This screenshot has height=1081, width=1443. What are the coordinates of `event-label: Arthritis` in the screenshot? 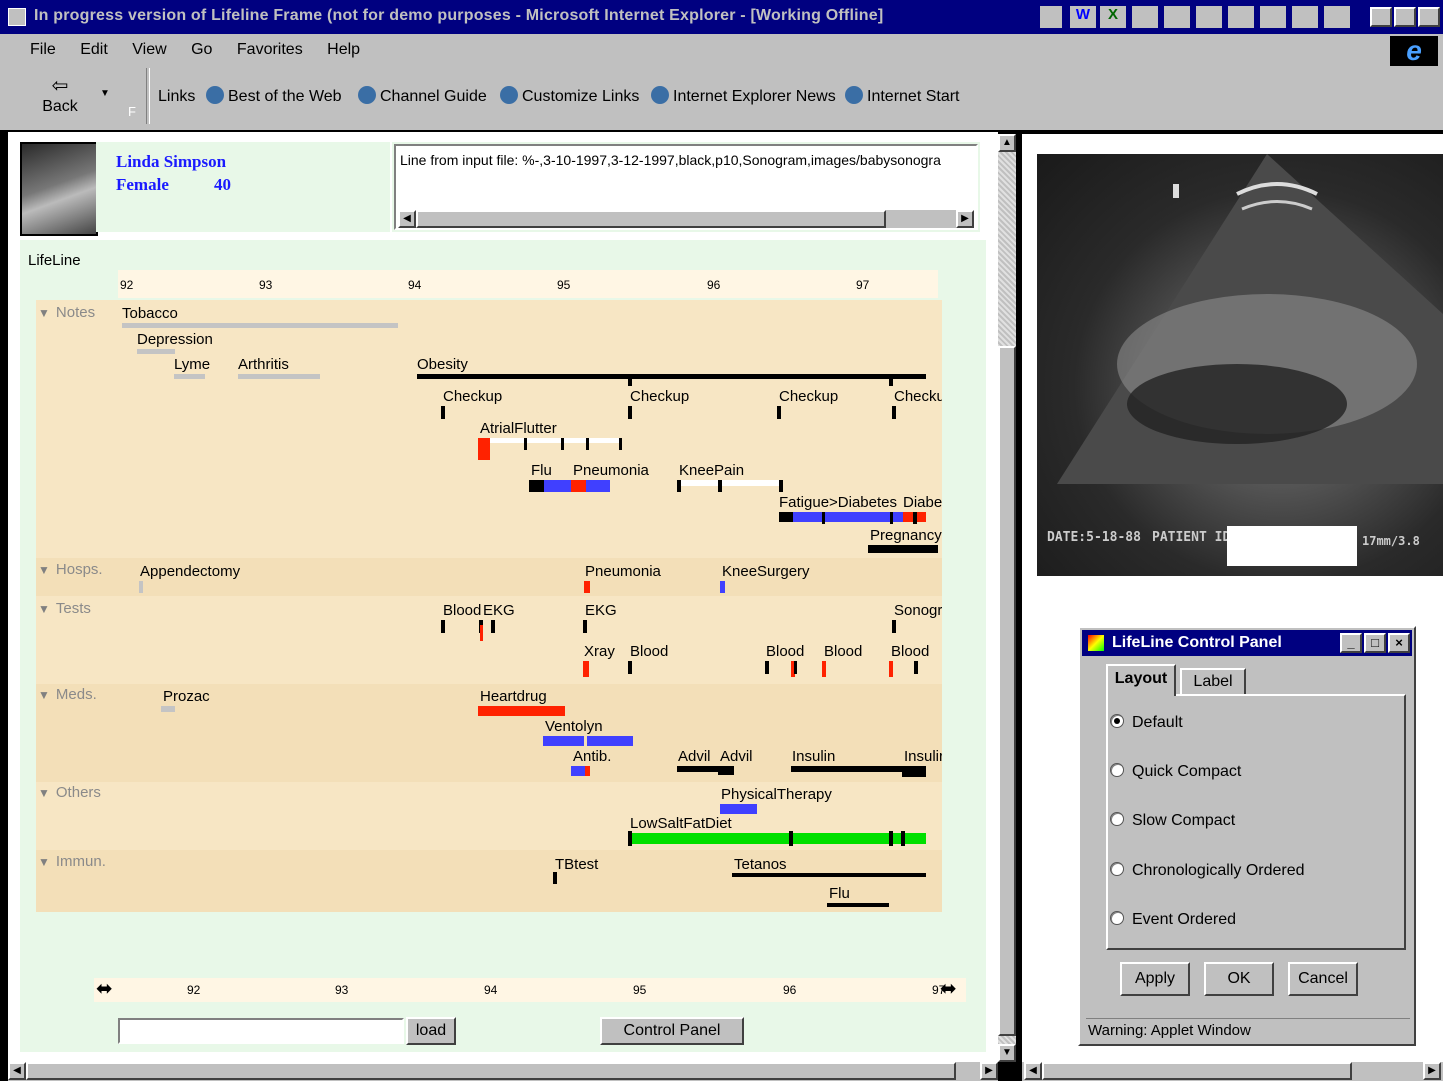 It's located at (263, 364).